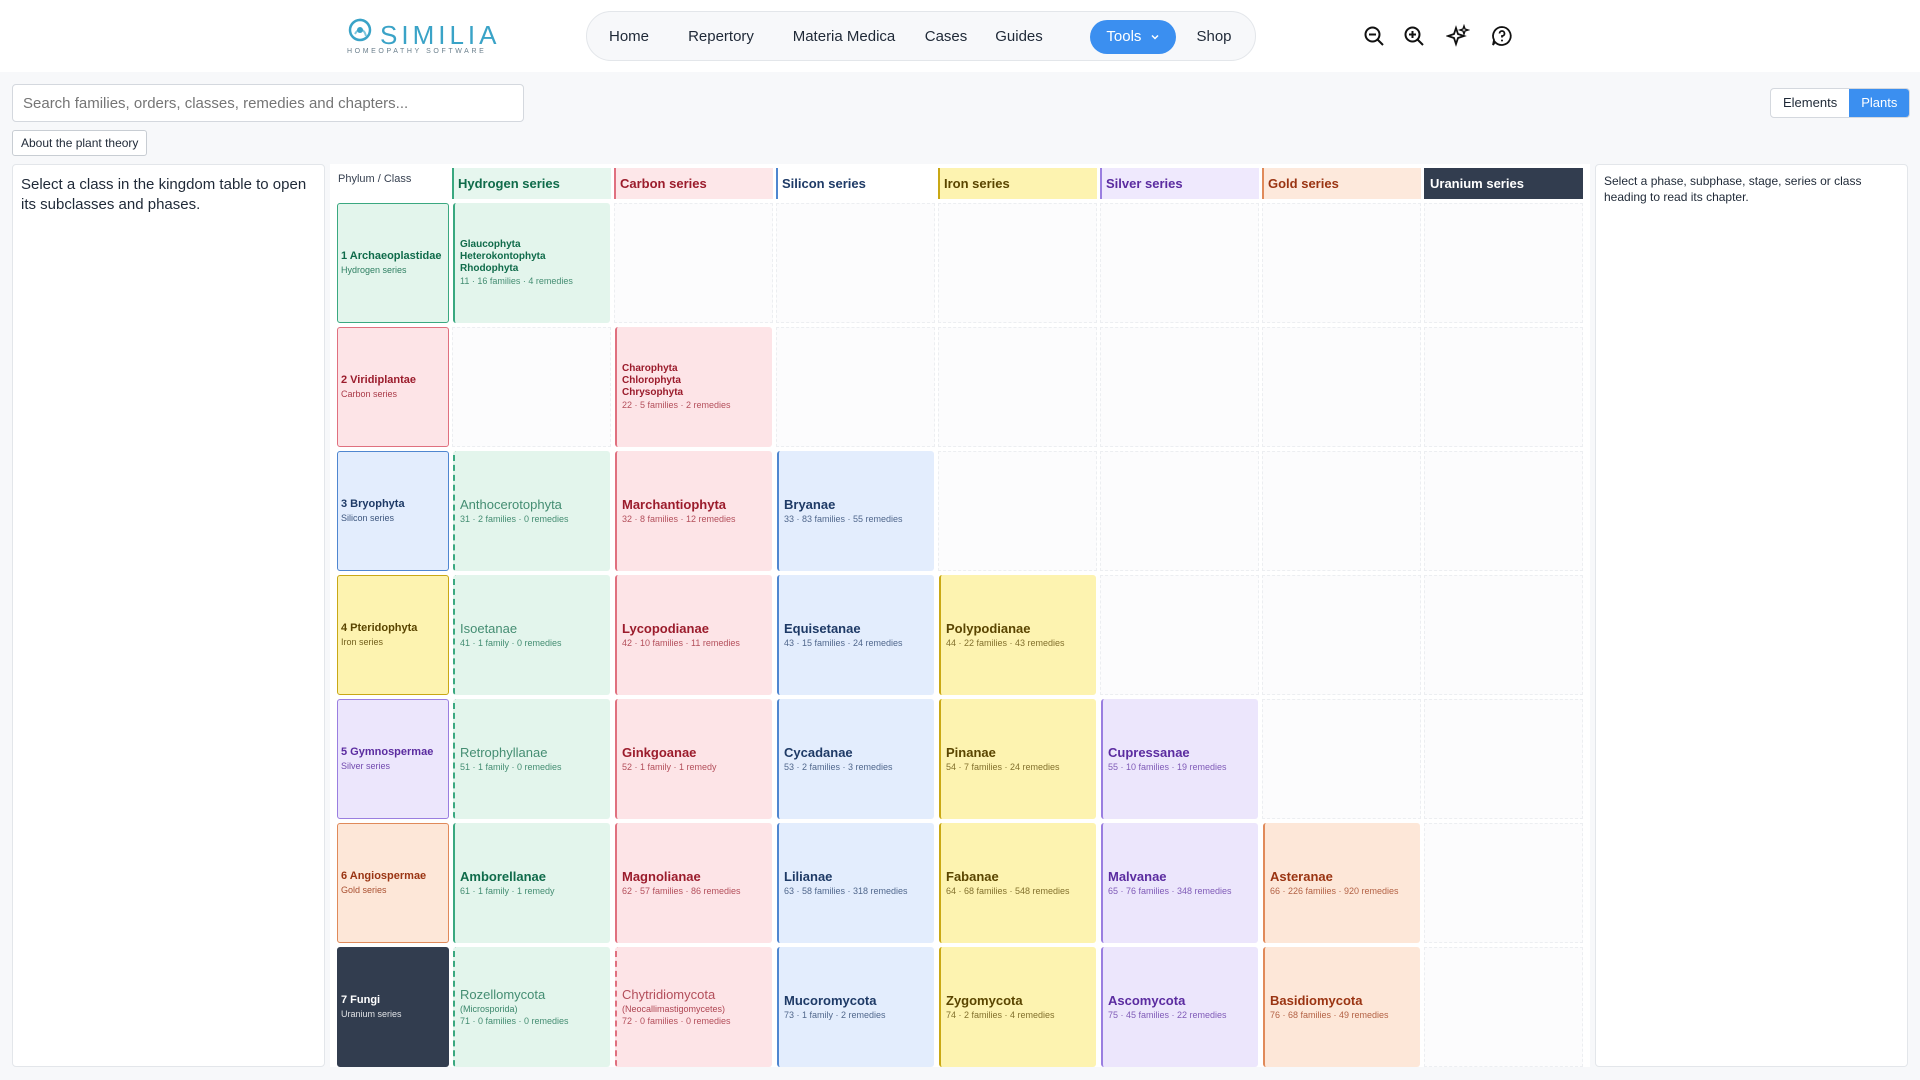  Describe the element at coordinates (1301, 876) in the screenshot. I see `class-name: Asteranae` at that location.